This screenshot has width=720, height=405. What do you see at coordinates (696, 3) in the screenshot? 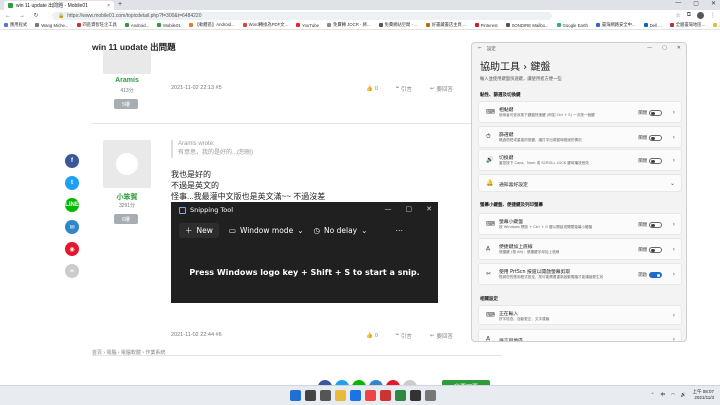
I see `maximize-button: ▢` at bounding box center [696, 3].